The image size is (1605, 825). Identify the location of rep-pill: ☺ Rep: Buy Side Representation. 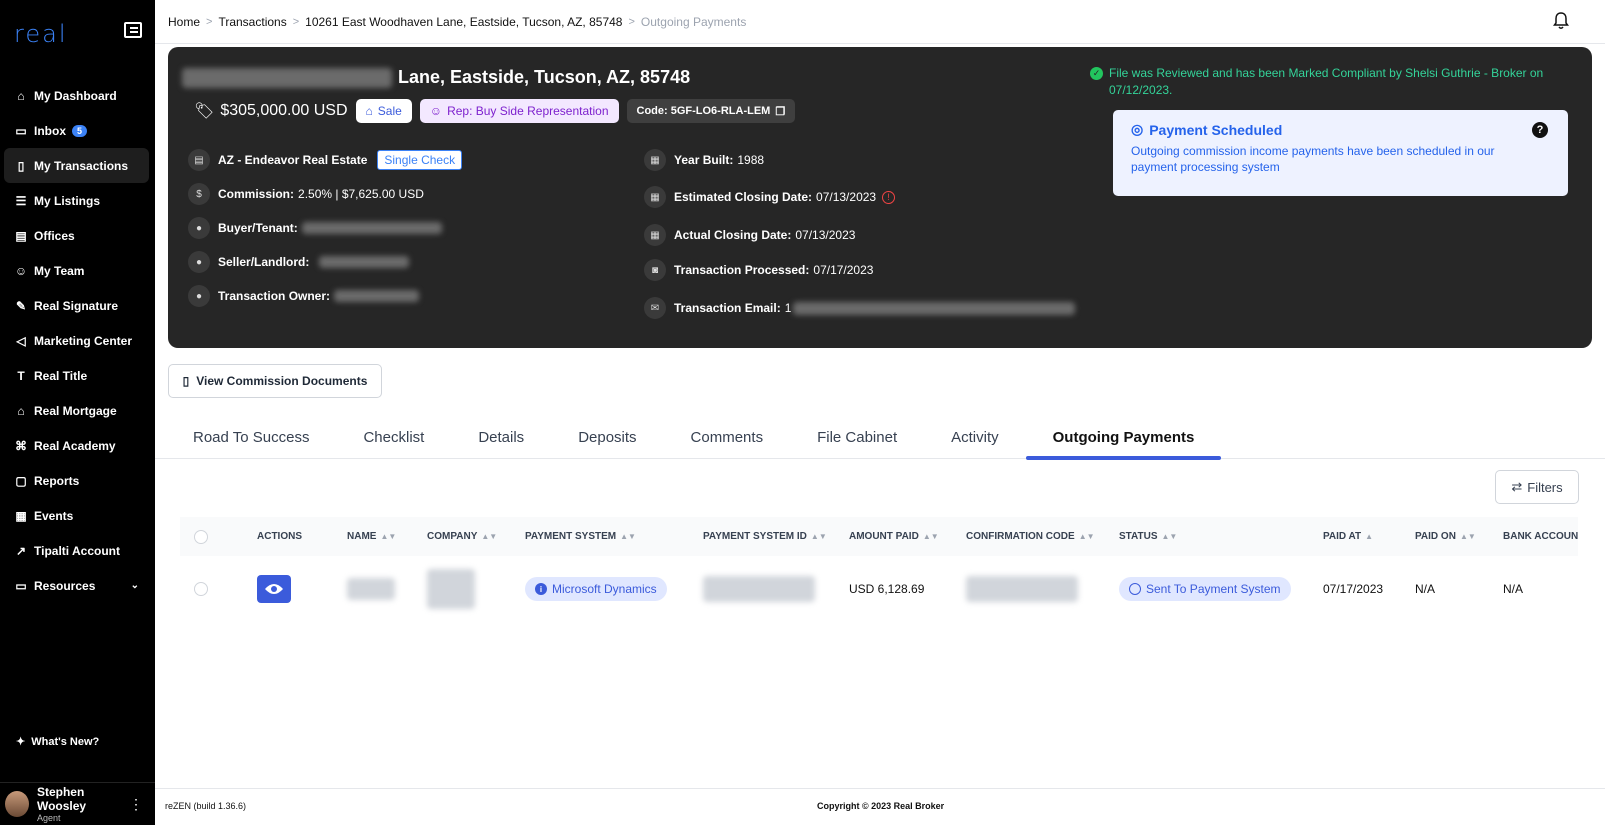
(519, 111).